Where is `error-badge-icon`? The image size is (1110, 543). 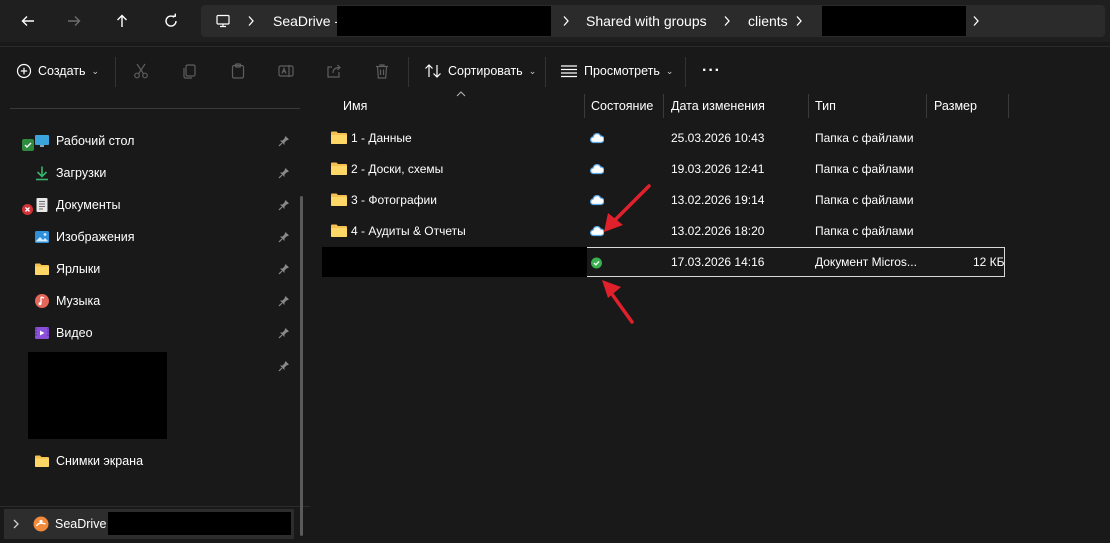
error-badge-icon is located at coordinates (27, 209).